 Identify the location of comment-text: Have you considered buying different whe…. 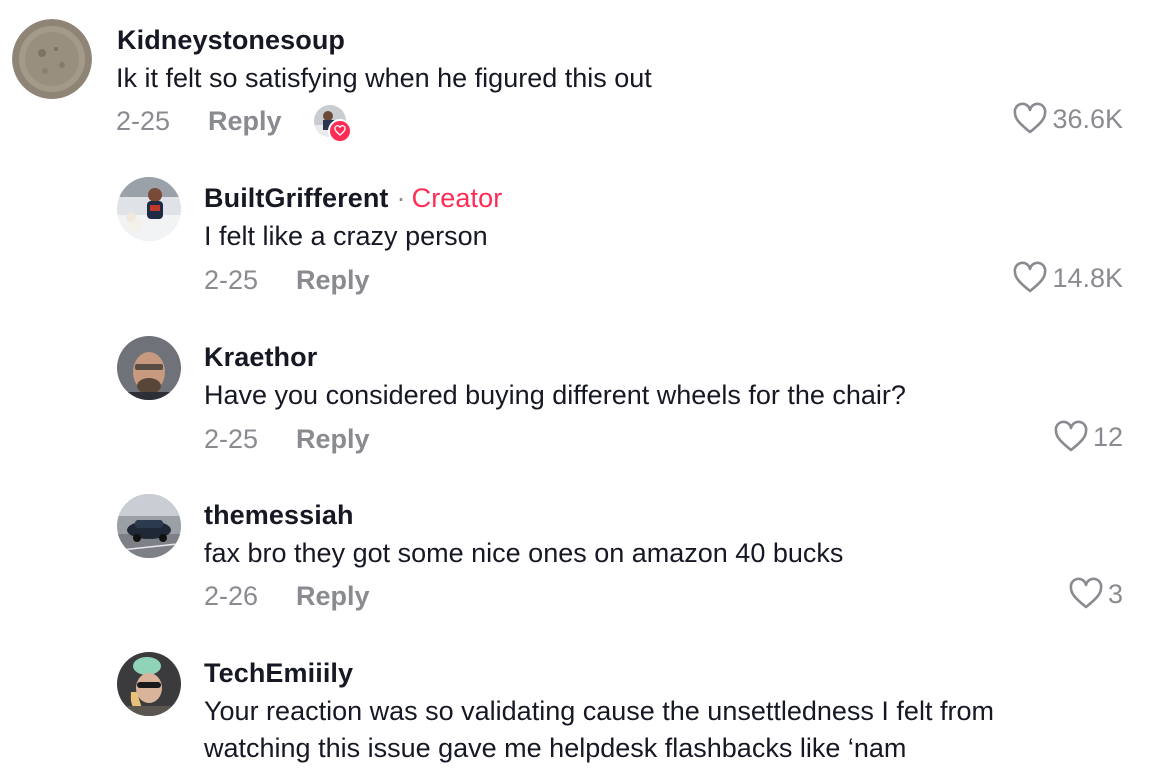
(555, 395).